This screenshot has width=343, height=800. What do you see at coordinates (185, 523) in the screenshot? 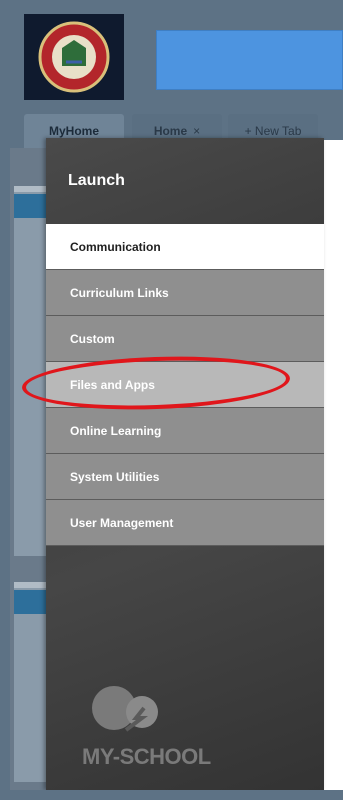
I see `menu-item-user-management: User Management` at bounding box center [185, 523].